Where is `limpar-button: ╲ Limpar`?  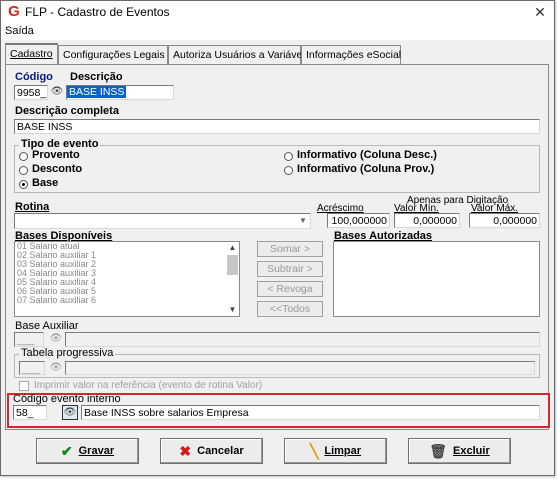
limpar-button: ╲ Limpar is located at coordinates (335, 451).